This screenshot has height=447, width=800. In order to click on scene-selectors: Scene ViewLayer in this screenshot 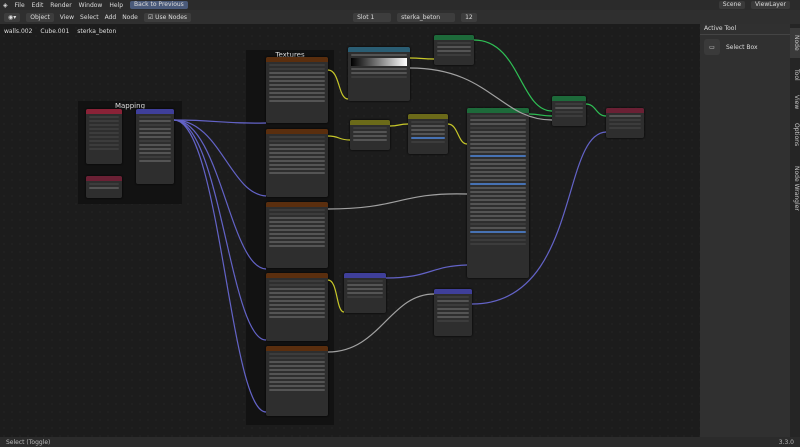, I will do `click(754, 5)`.